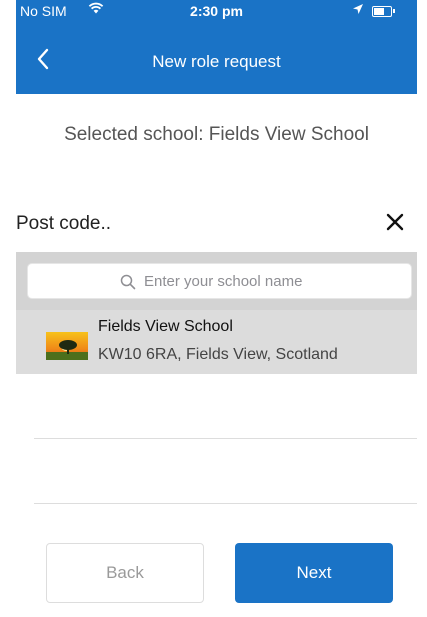 The height and width of the screenshot is (617, 427). What do you see at coordinates (216, 47) in the screenshot?
I see `top-bar: No SIM 2:30 pm New role request` at bounding box center [216, 47].